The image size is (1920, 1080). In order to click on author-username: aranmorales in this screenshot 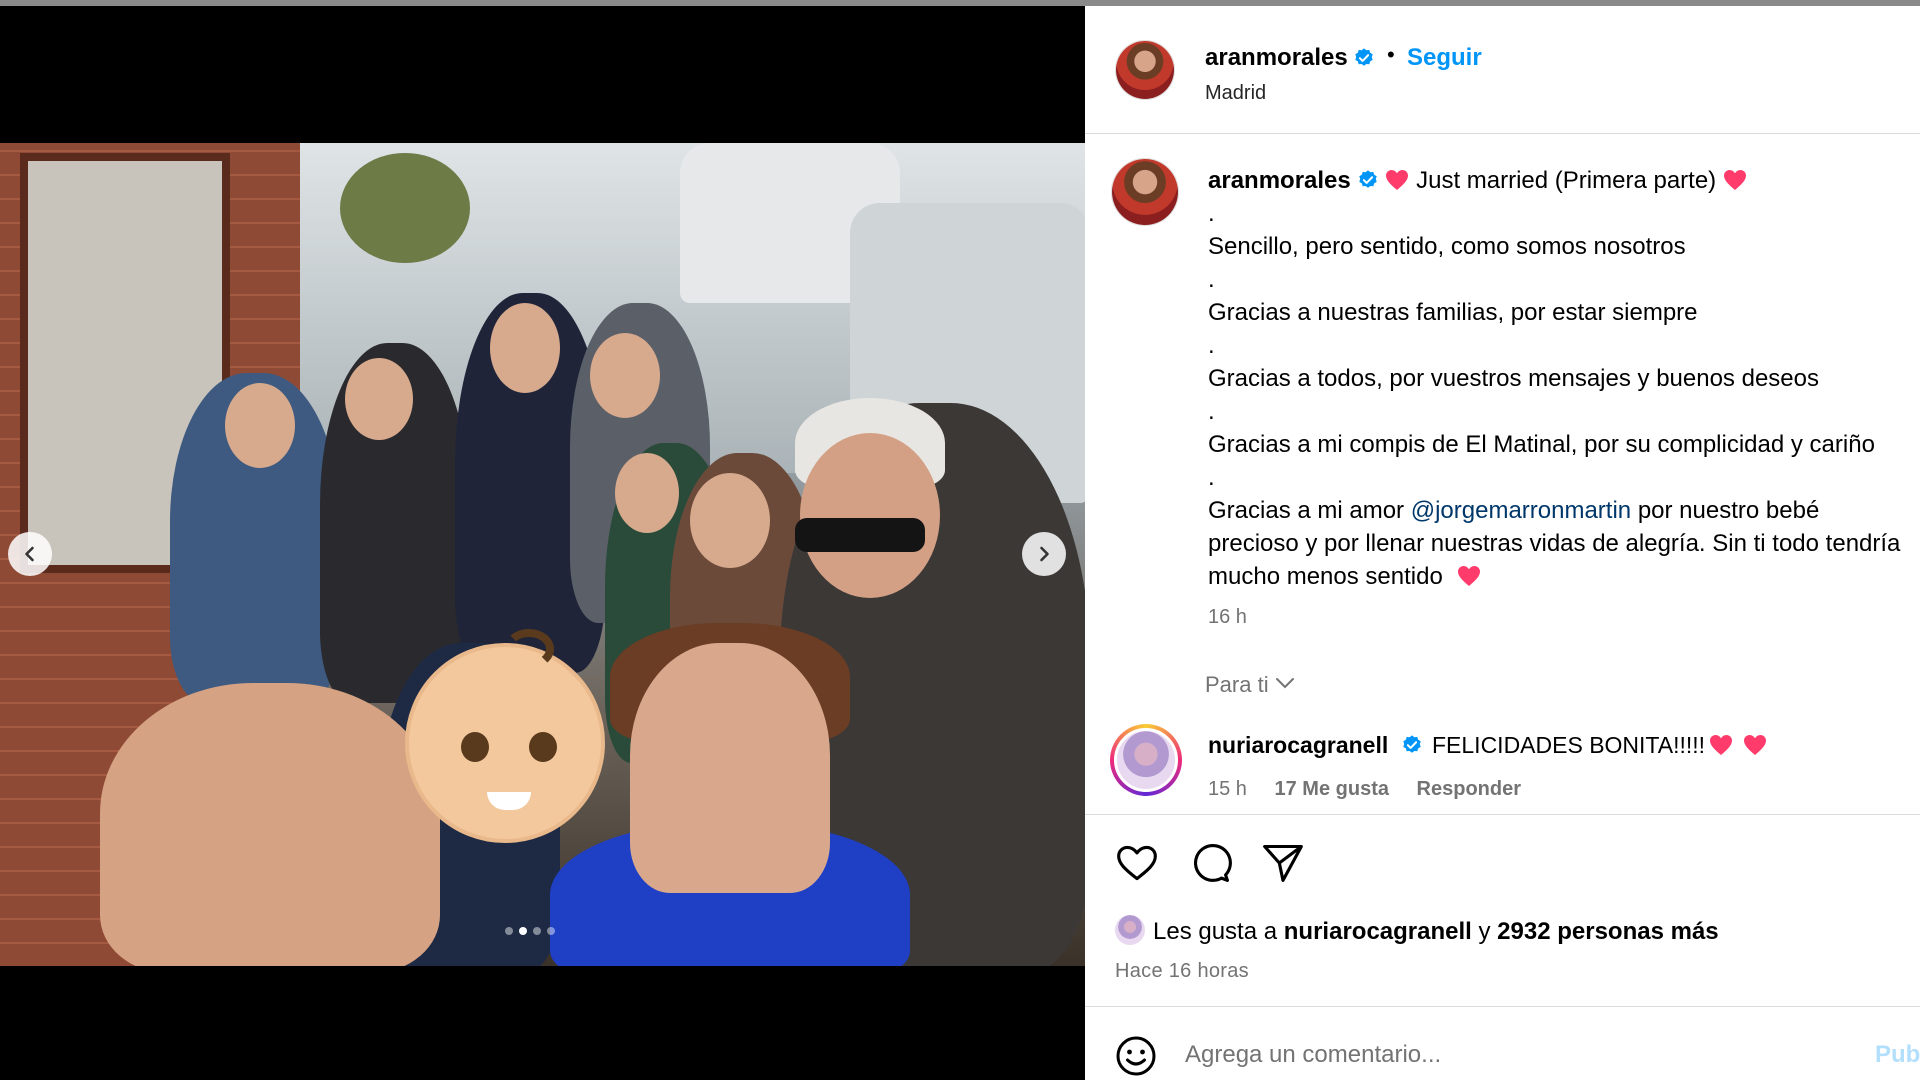, I will do `click(1276, 58)`.